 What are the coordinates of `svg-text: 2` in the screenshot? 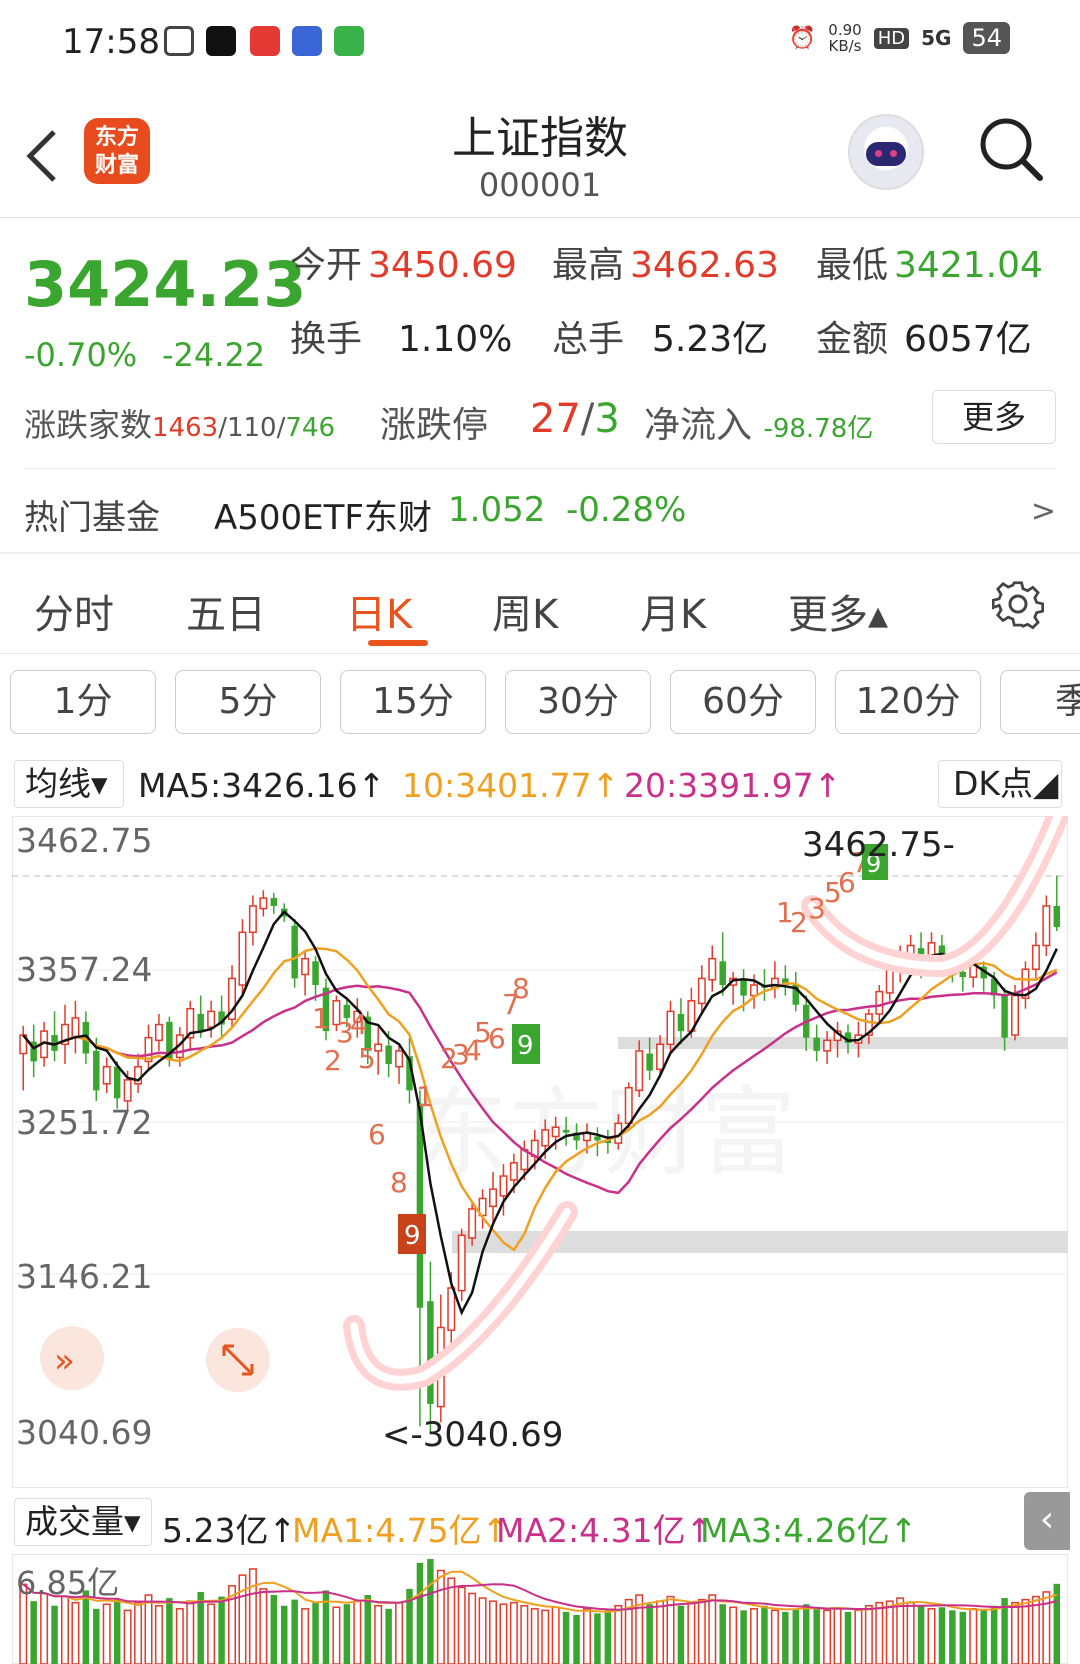 It's located at (333, 1060).